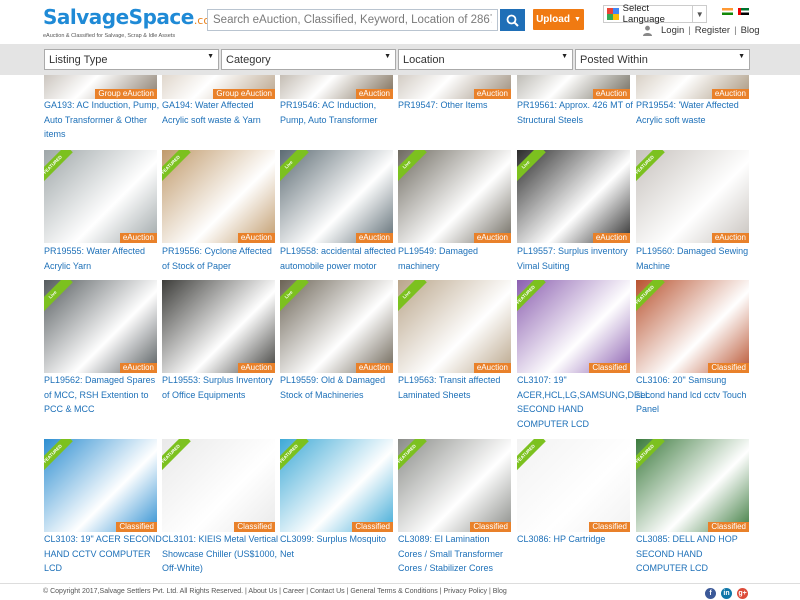  What do you see at coordinates (710, 593) in the screenshot?
I see `facebook-icon: f` at bounding box center [710, 593].